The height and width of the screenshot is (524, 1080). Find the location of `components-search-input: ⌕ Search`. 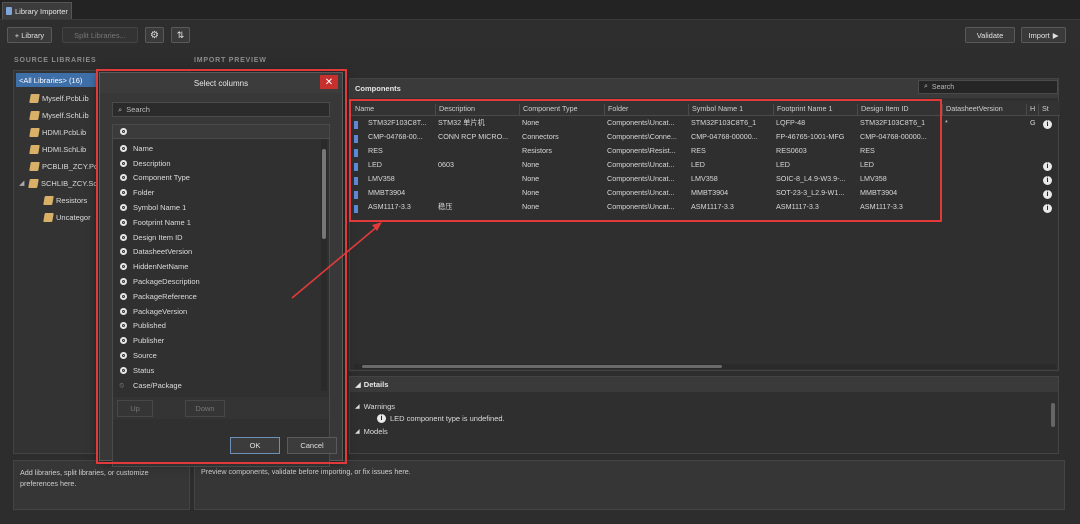

components-search-input: ⌕ Search is located at coordinates (988, 87).